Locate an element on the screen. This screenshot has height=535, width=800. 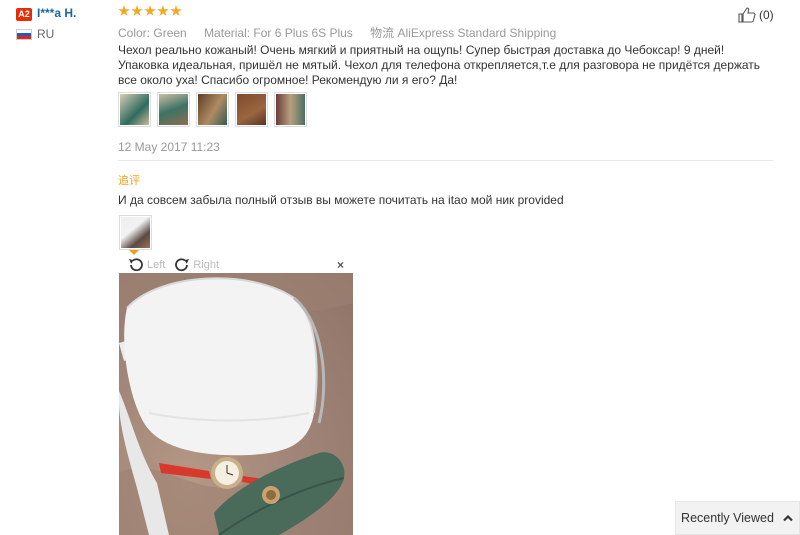
review-date: 12 May 2017 11:23 is located at coordinates (169, 147).